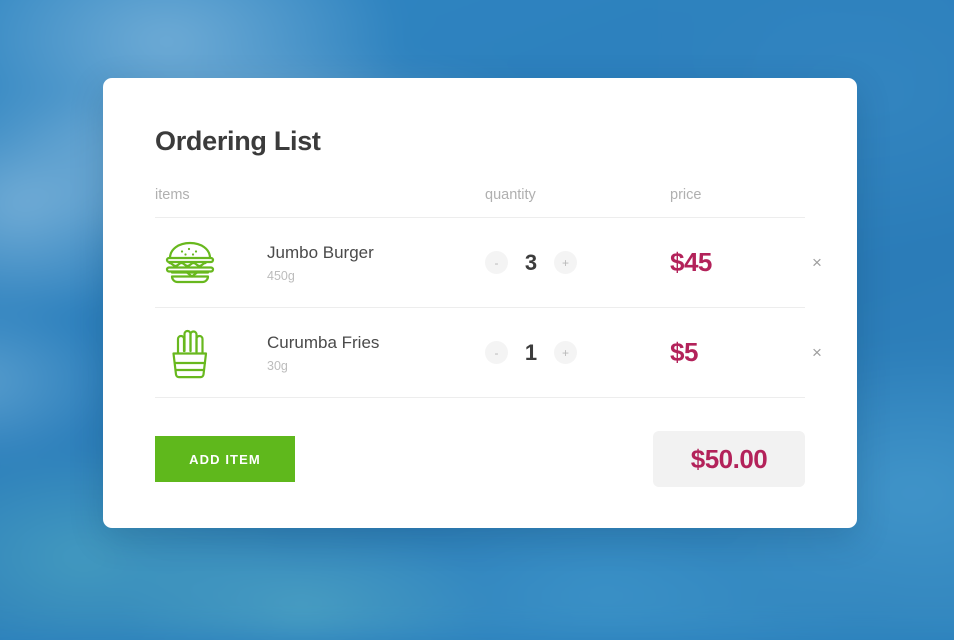 This screenshot has height=640, width=954. What do you see at coordinates (320, 252) in the screenshot?
I see `item-name: Jumbo Burger` at bounding box center [320, 252].